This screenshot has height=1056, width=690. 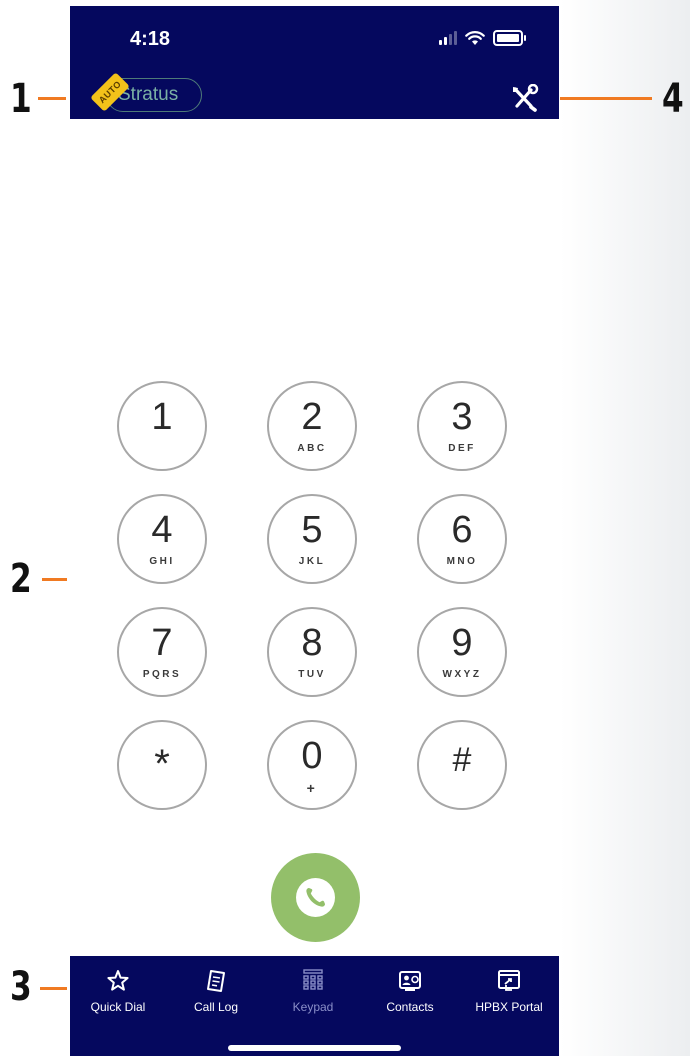 I want to click on key-6: 6 MNO, so click(x=462, y=539).